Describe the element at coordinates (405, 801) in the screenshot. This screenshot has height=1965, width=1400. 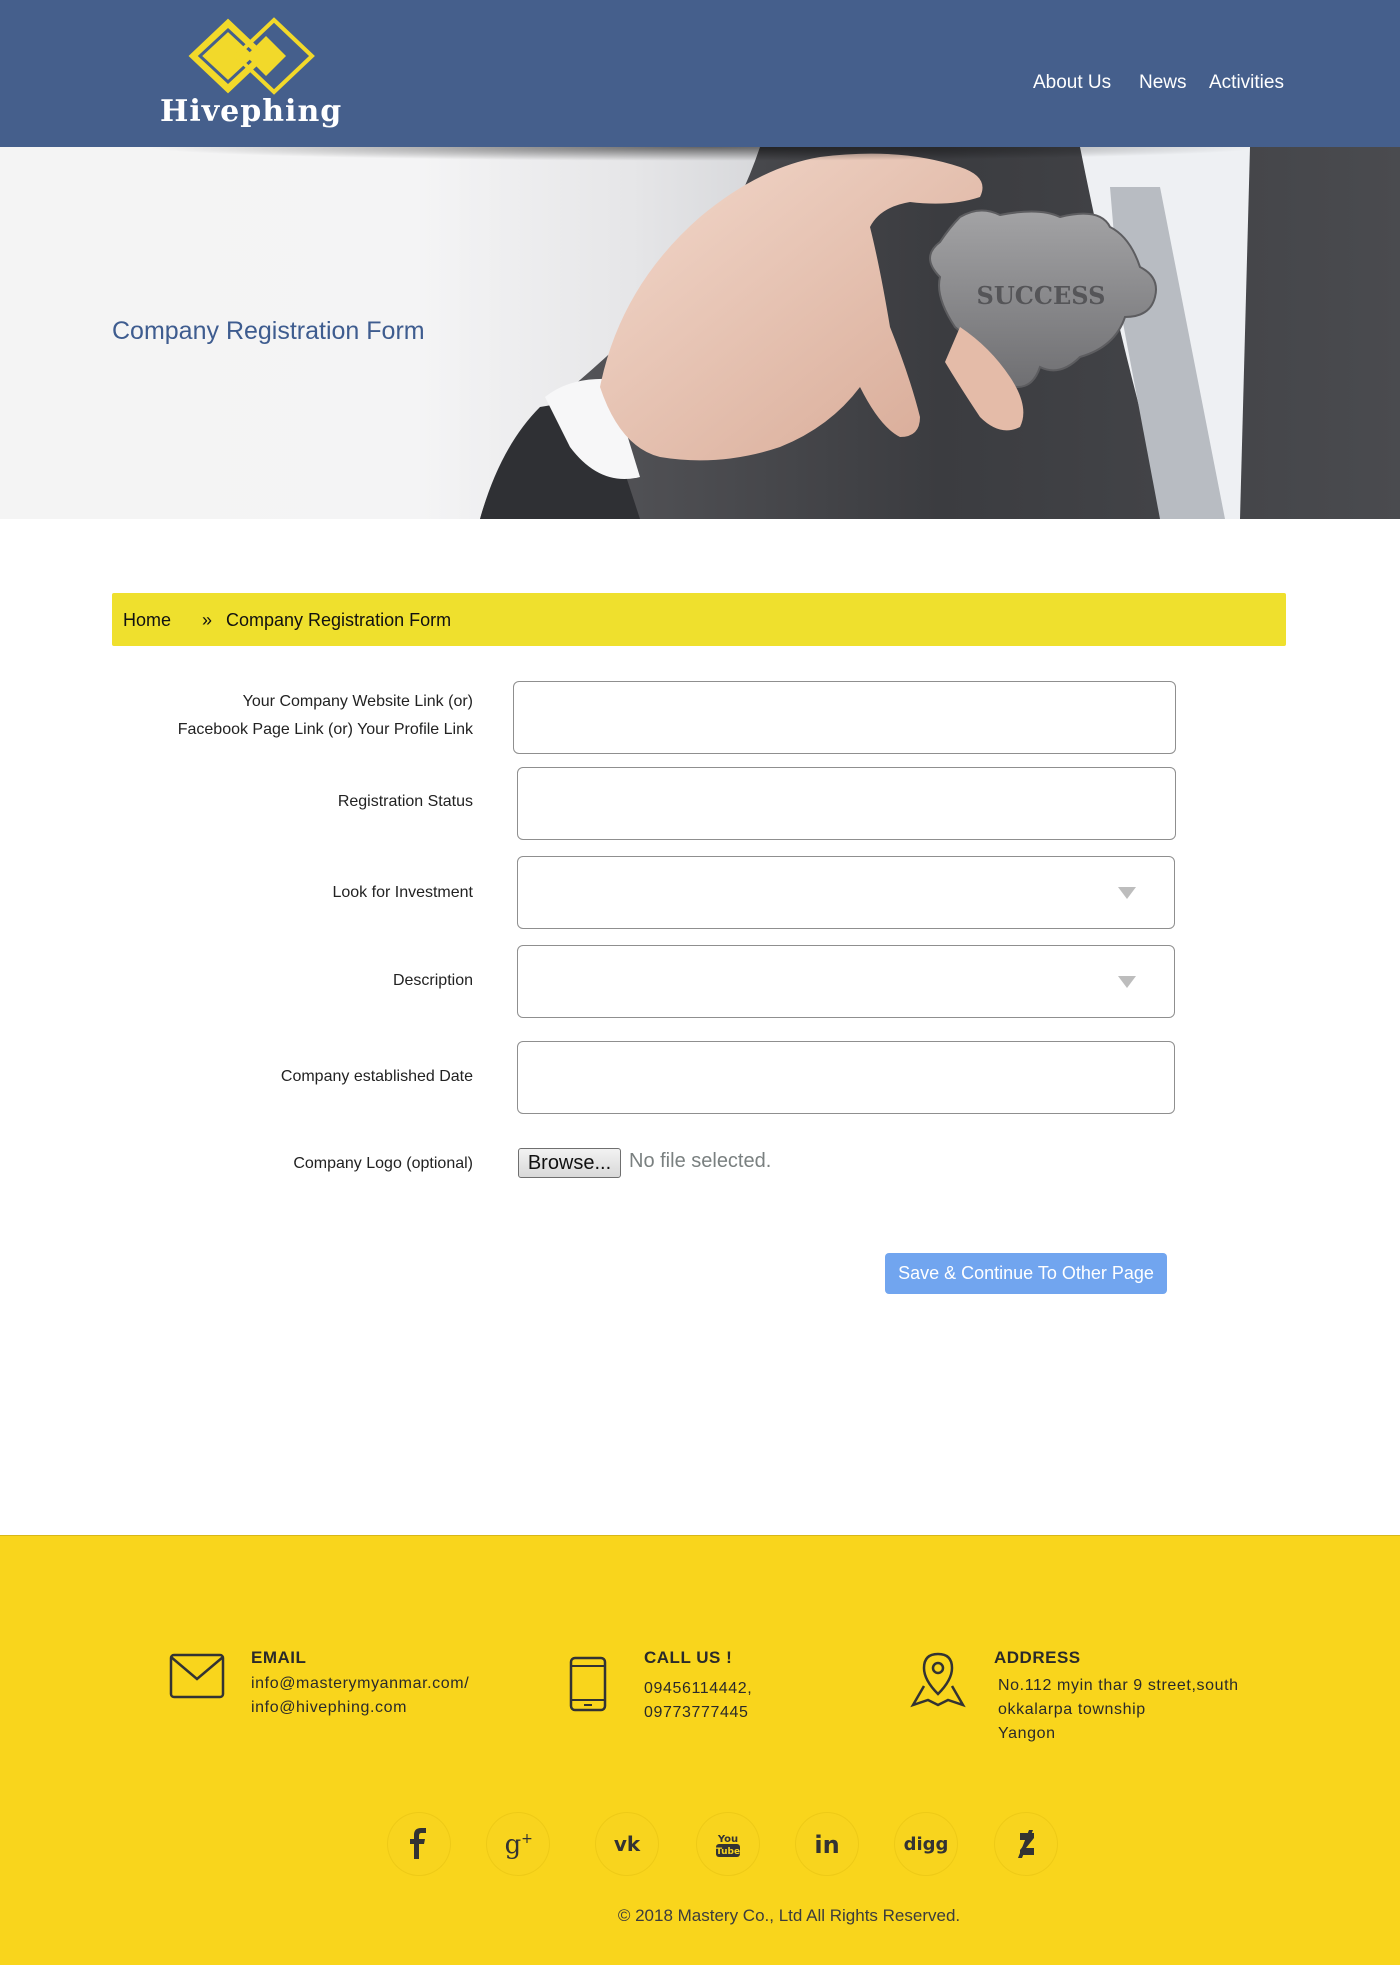
I see `registration-status-label: Registration Status` at that location.